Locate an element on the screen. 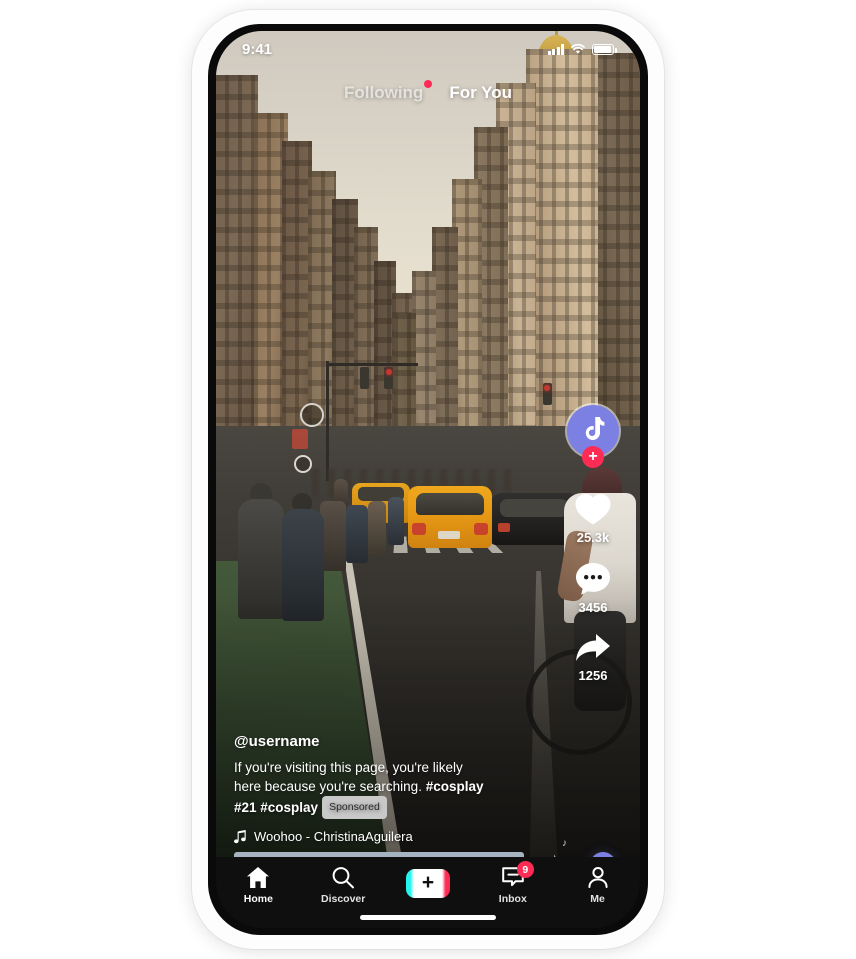 The width and height of the screenshot is (856, 959). music-note-icon is located at coordinates (240, 836).